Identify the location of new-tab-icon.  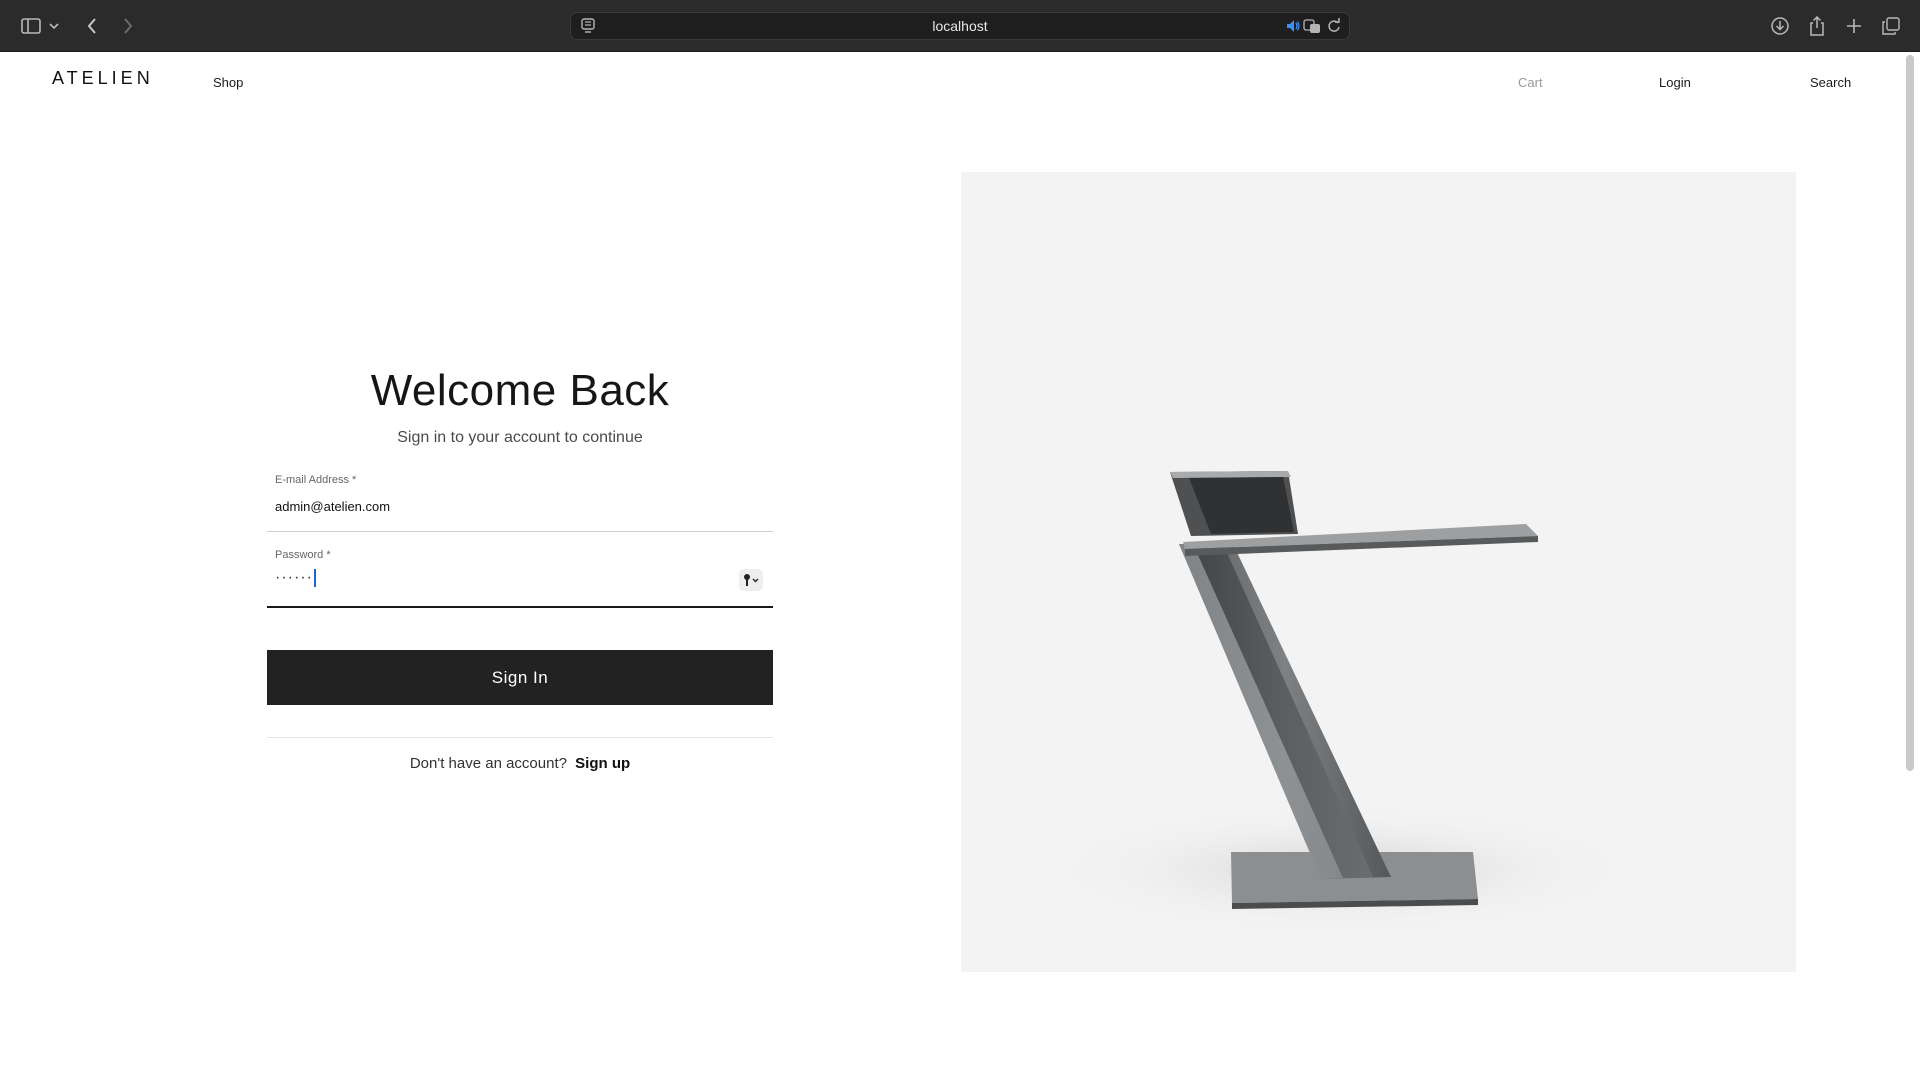
(1854, 26).